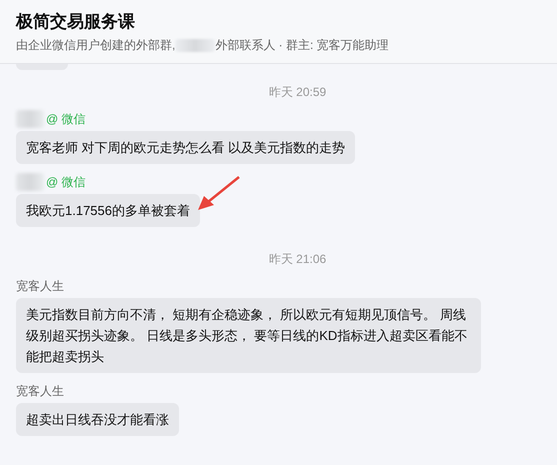 The image size is (557, 465). Describe the element at coordinates (97, 419) in the screenshot. I see `message-bubble: 超卖出日线吞没才能看涨` at that location.